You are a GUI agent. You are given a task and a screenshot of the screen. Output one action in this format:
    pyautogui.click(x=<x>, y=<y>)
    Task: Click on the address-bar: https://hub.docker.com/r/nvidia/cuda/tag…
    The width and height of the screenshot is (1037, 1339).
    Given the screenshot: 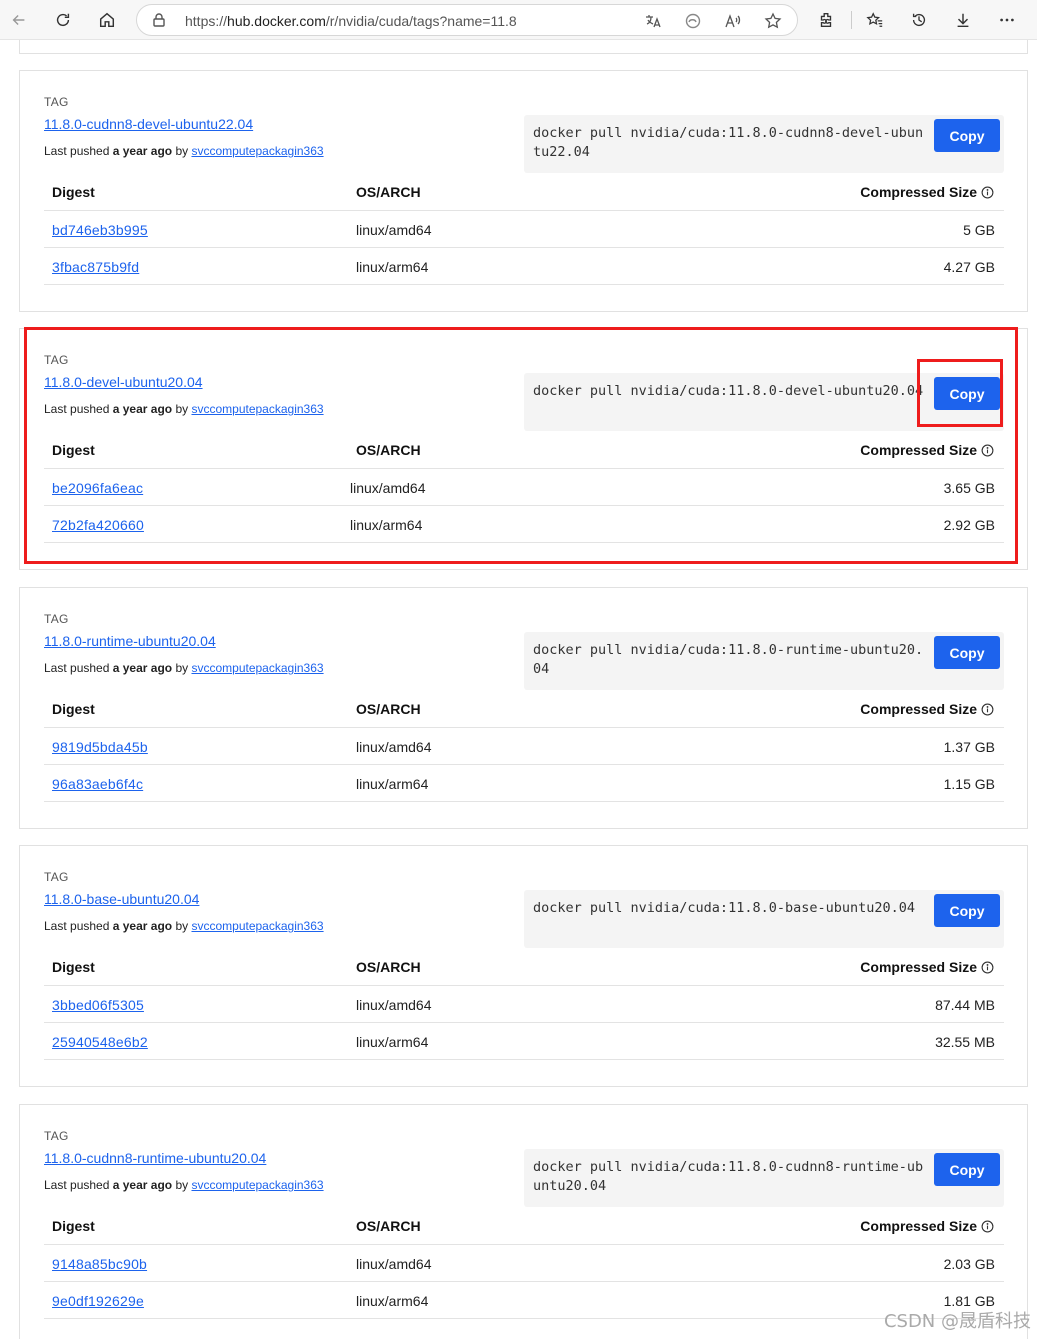 What is the action you would take?
    pyautogui.click(x=467, y=20)
    